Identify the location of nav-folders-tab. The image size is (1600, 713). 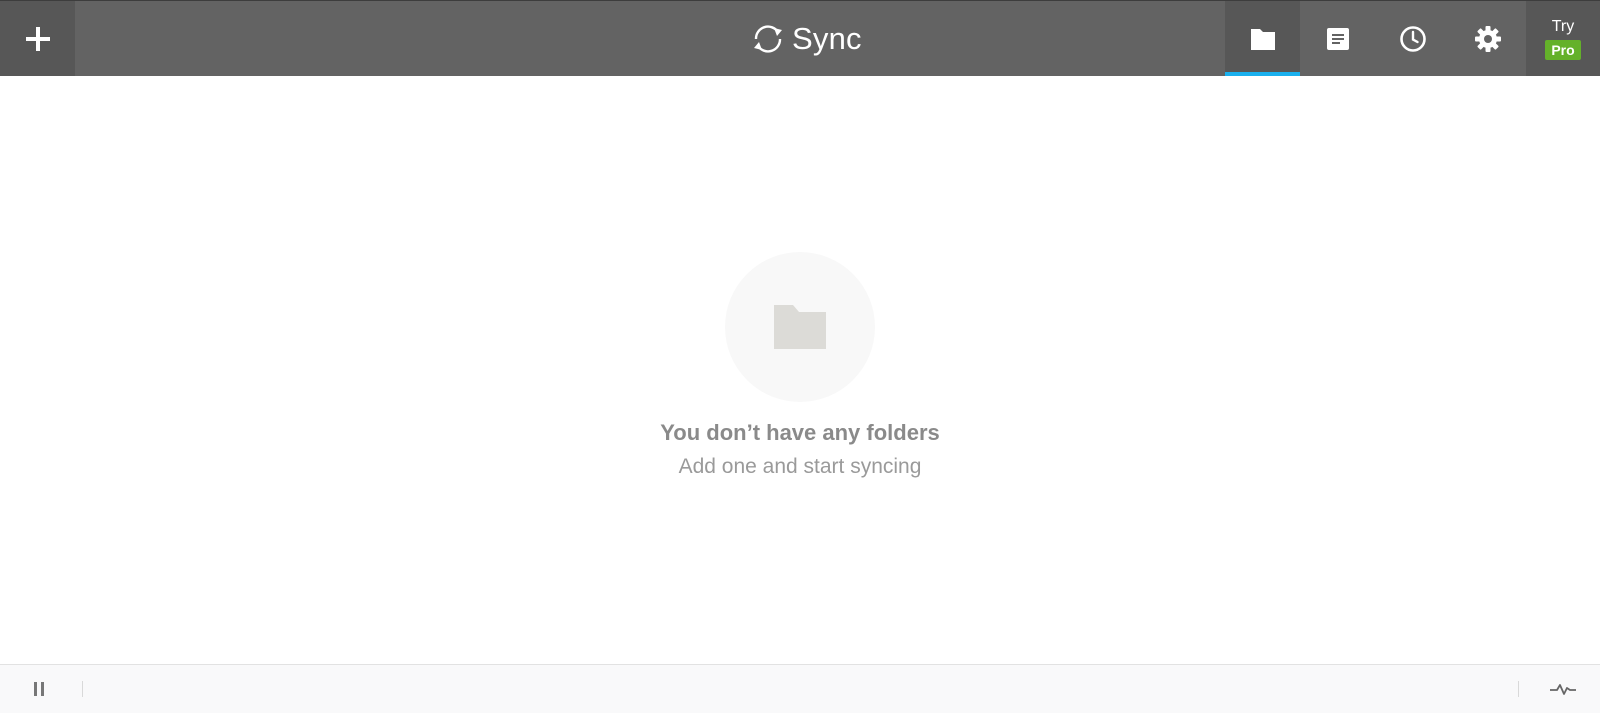
(1262, 38).